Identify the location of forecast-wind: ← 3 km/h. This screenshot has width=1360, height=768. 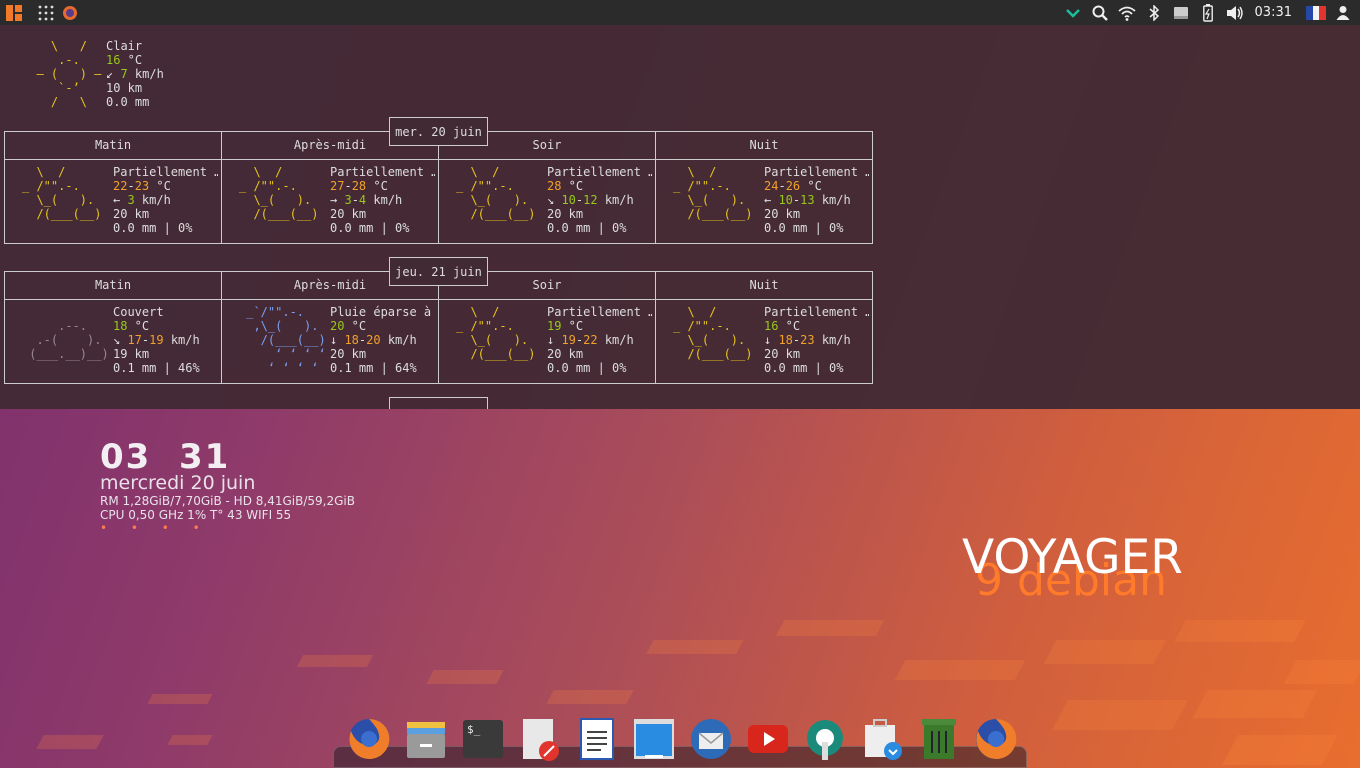
(142, 200).